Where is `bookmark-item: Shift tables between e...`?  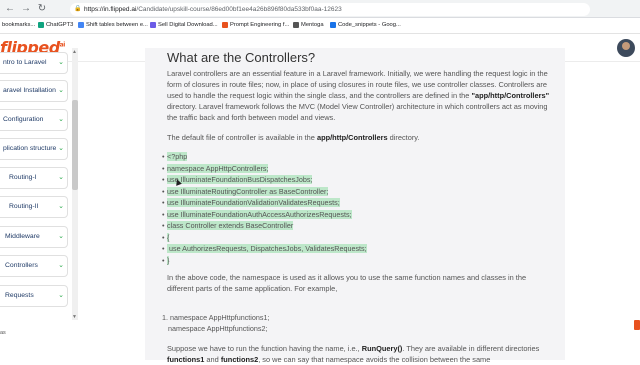 bookmark-item: Shift tables between e... is located at coordinates (113, 25).